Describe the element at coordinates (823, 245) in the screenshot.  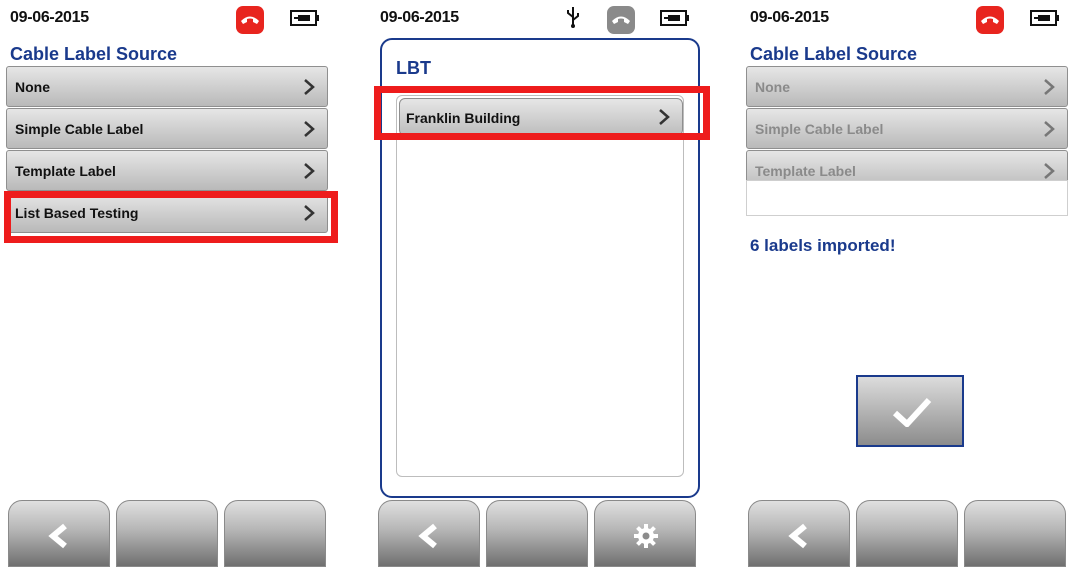
I see `import-message: 6 labels imported!` at that location.